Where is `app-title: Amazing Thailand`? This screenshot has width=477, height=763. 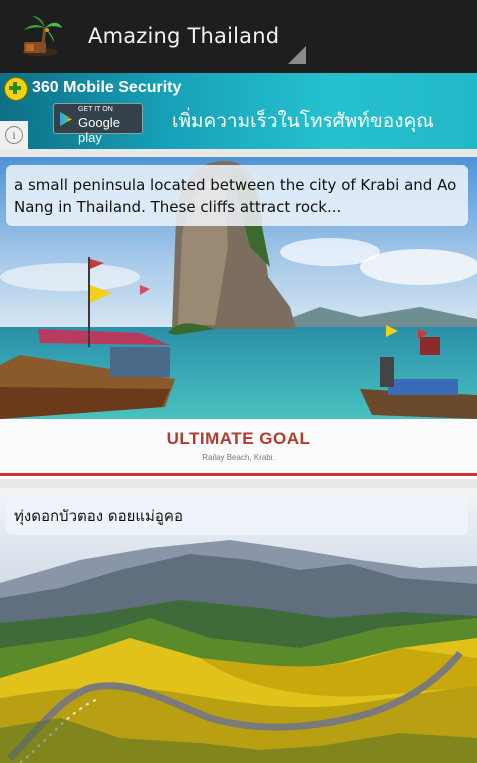 app-title: Amazing Thailand is located at coordinates (184, 36).